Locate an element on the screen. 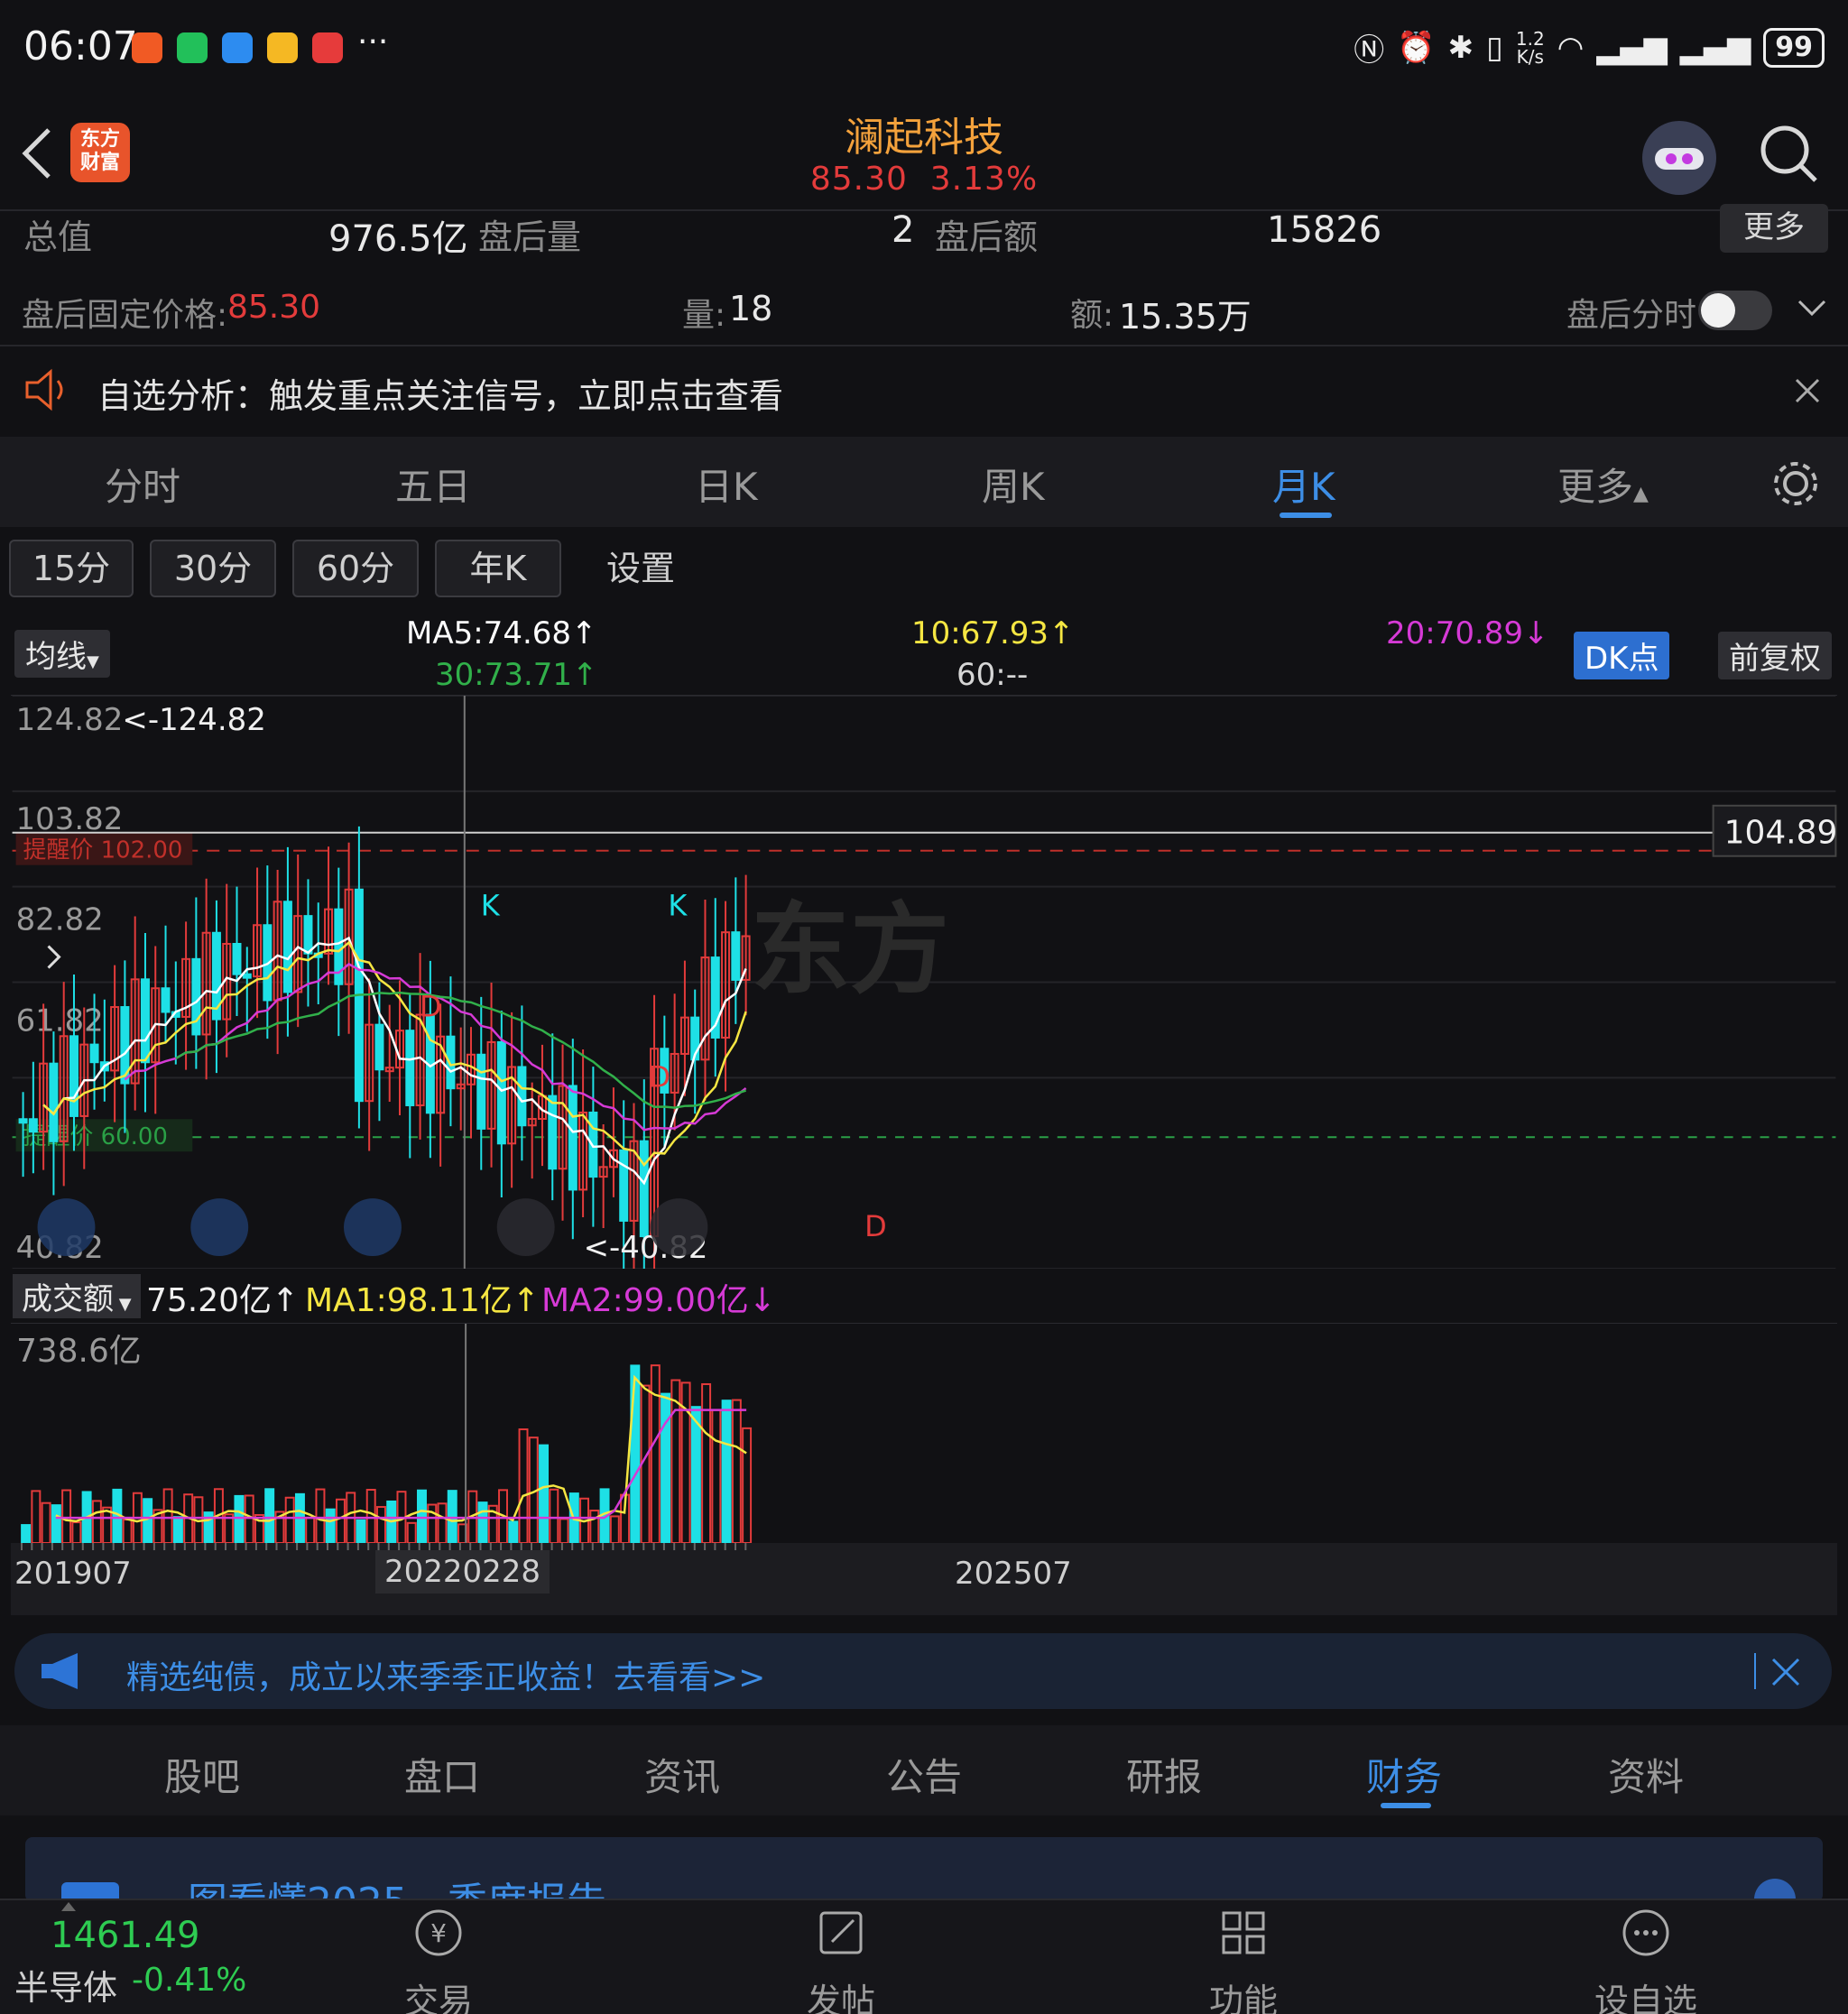  current-price-label: 104.89 is located at coordinates (1780, 833).